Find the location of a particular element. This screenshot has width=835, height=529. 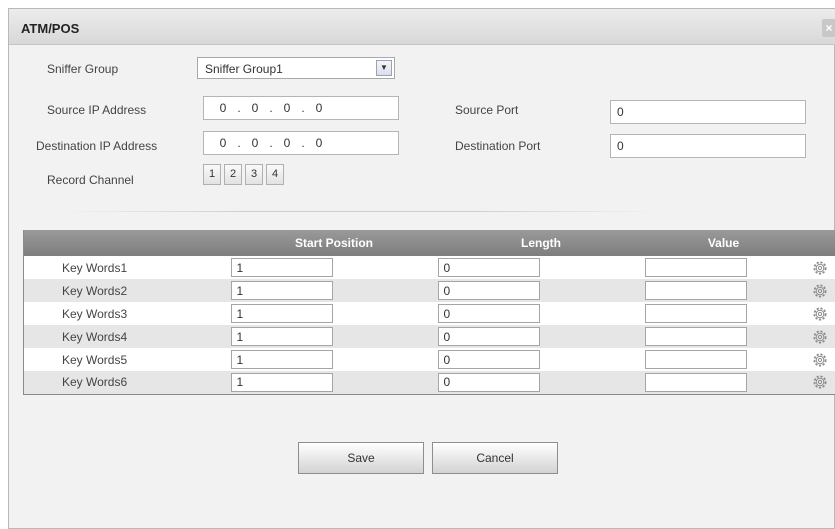

cancel-button: Cancel is located at coordinates (495, 458).